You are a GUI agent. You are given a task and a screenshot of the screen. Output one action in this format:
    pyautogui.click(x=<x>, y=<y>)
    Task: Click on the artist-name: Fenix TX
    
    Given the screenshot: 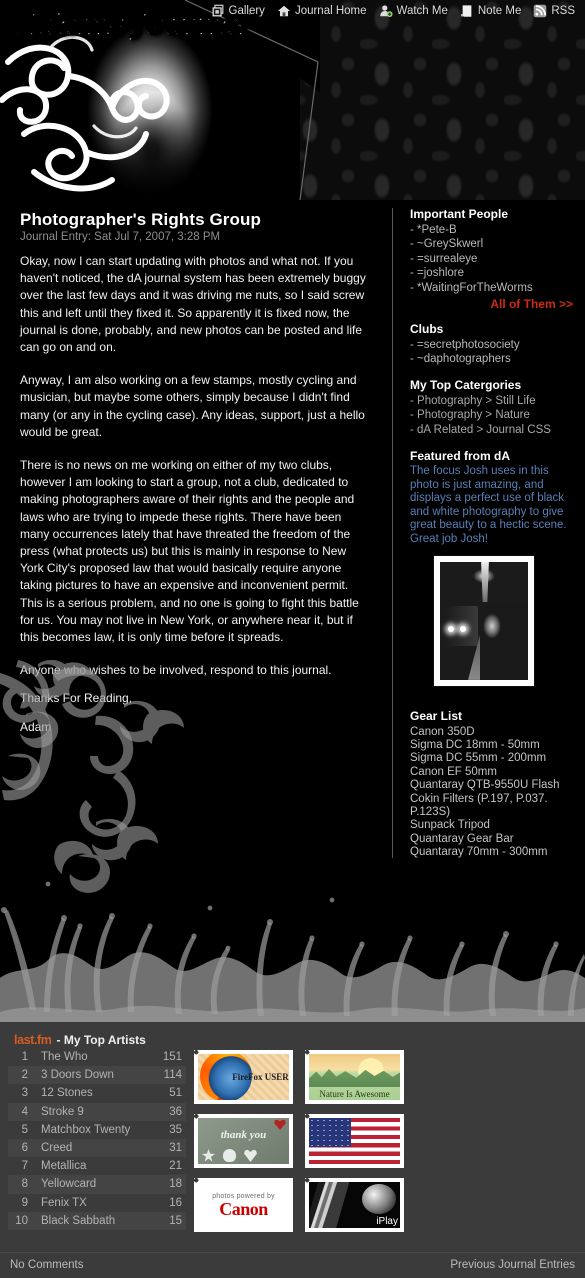 What is the action you would take?
    pyautogui.click(x=64, y=1202)
    